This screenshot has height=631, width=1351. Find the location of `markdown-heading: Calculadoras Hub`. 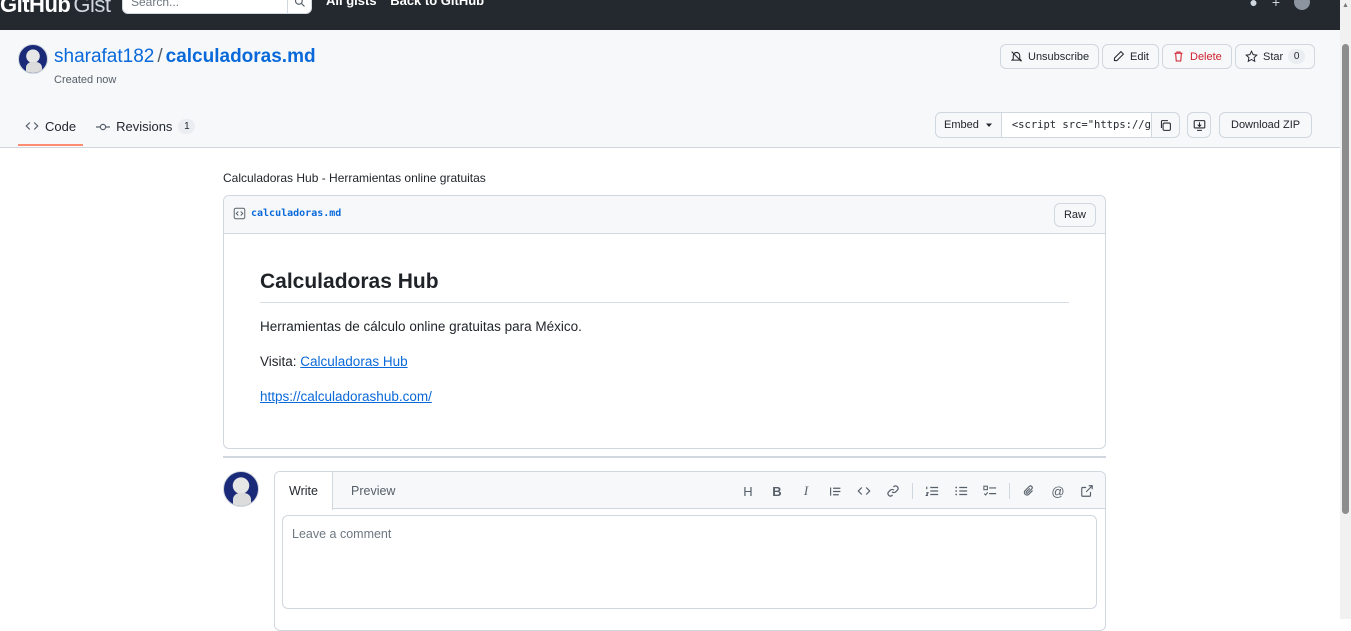

markdown-heading: Calculadoras Hub is located at coordinates (664, 286).